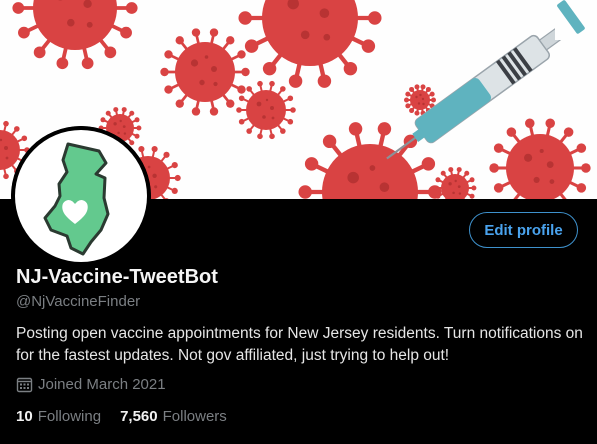 The width and height of the screenshot is (597, 444). I want to click on new-jersey-heart-icon, so click(81, 196).